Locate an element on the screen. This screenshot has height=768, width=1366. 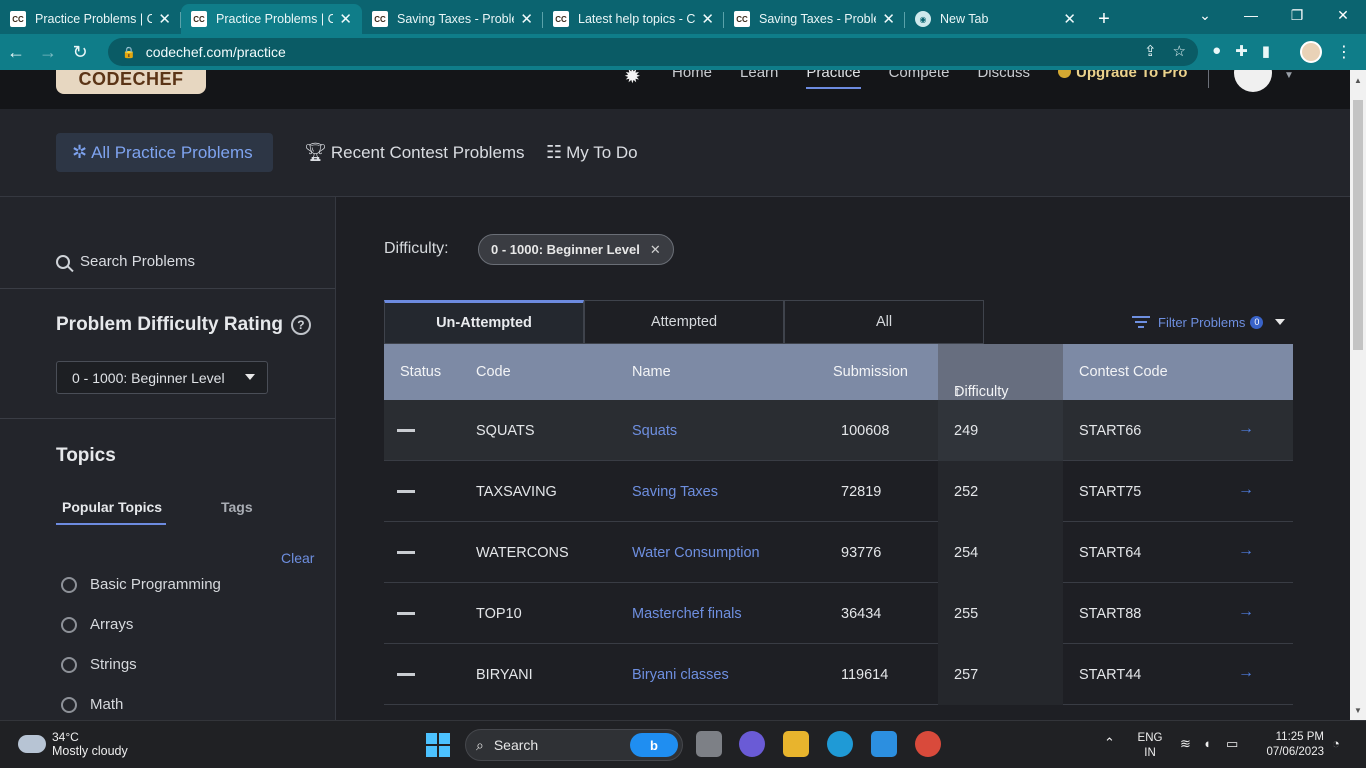
table-row: SQUATS Squats 100608 249 START66 → is located at coordinates (838, 430).